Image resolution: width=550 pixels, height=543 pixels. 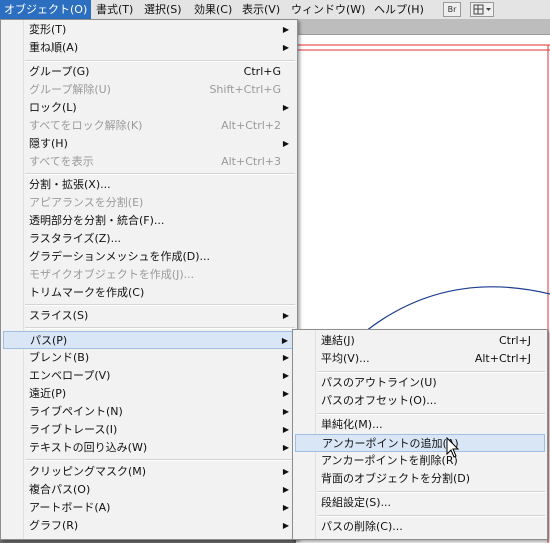 I want to click on menu-item-label: スライス(S), so click(x=59, y=315).